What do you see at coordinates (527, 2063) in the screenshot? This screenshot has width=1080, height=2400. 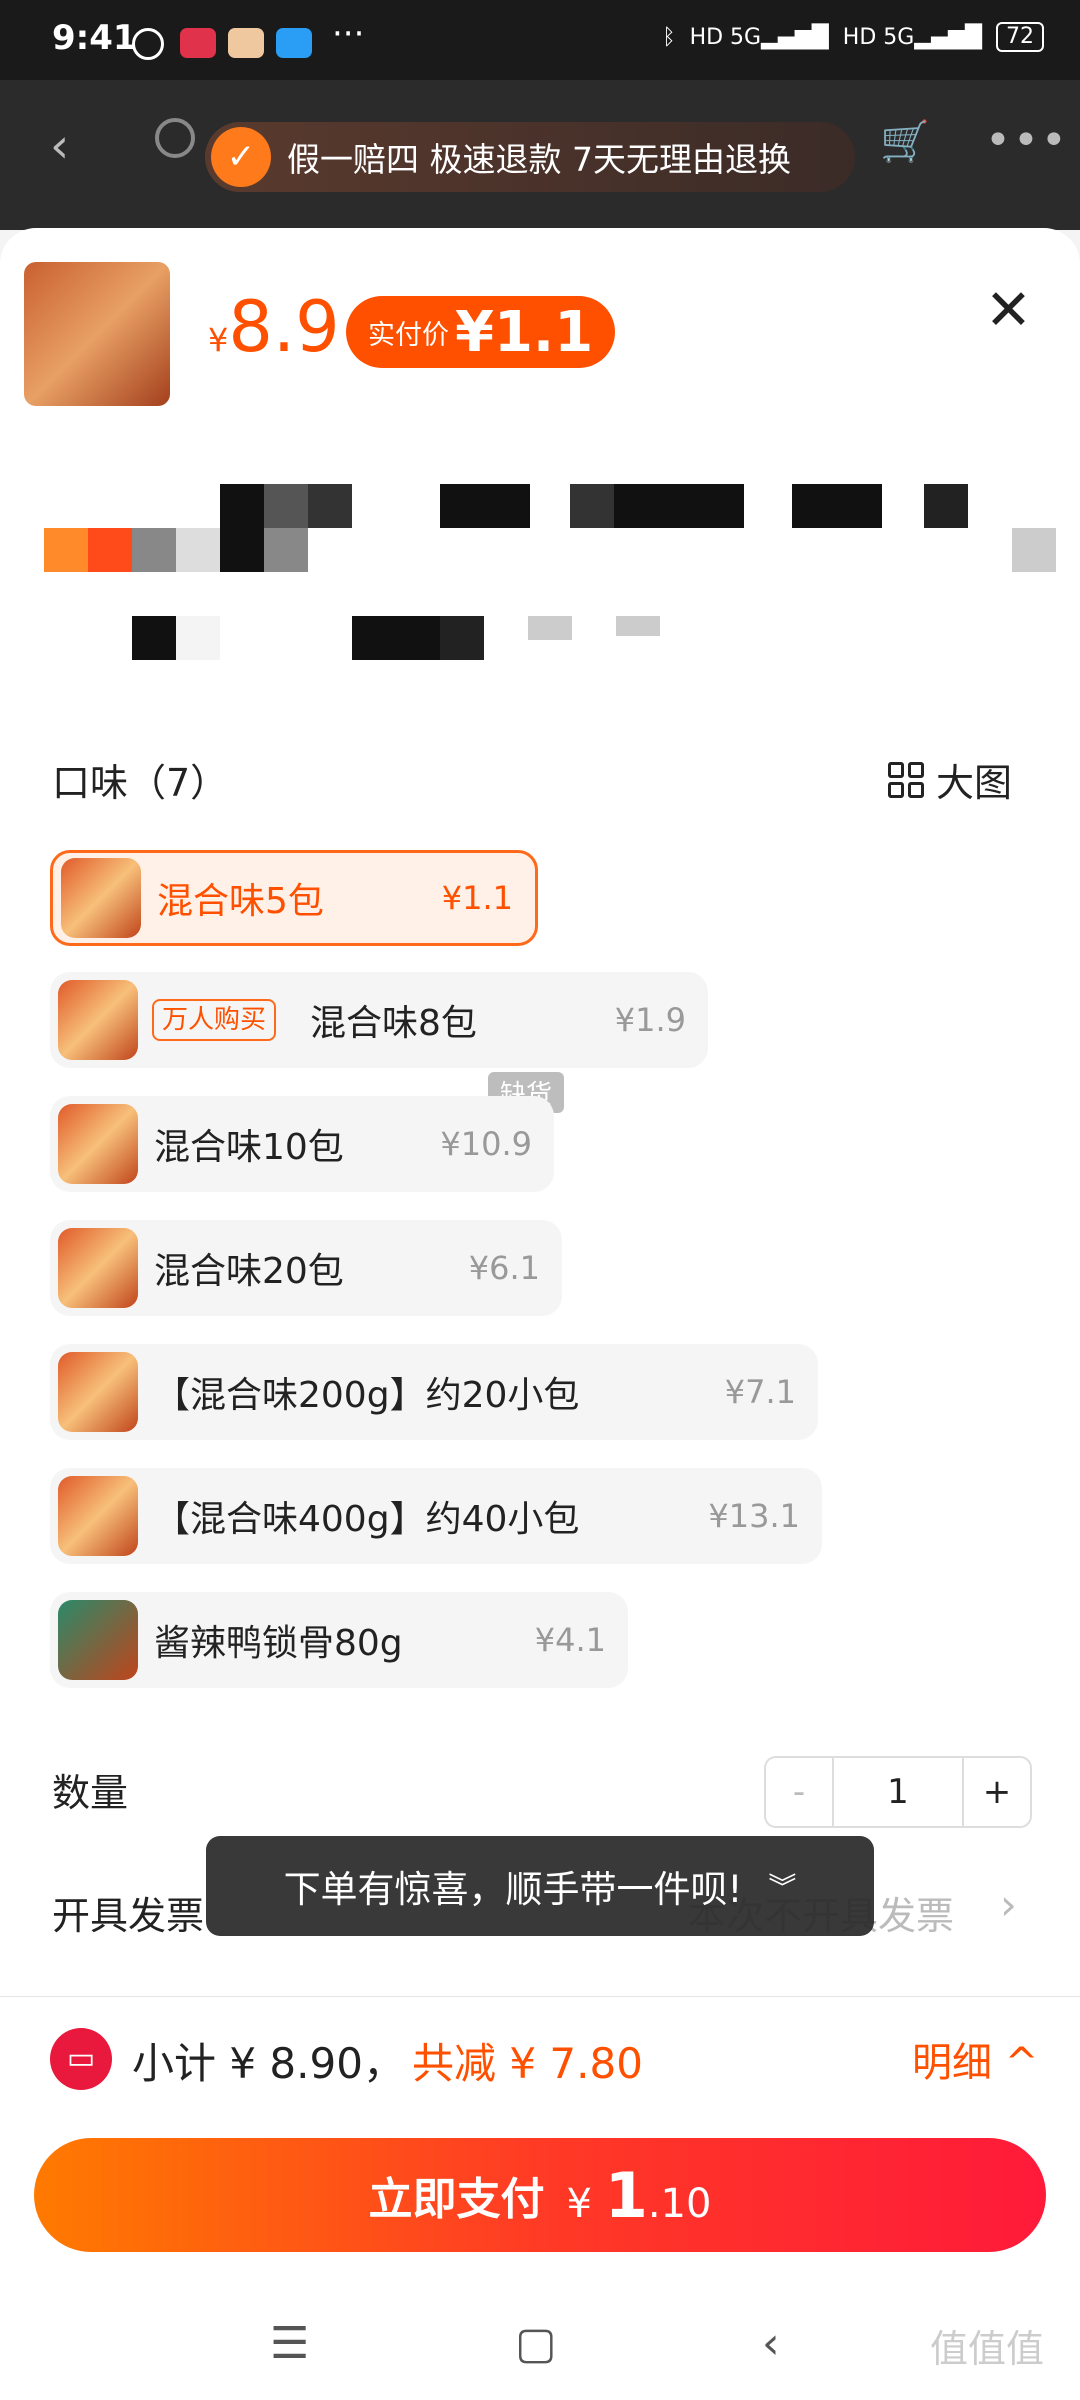 I see `discount-text: 共减 ¥ 7.80` at bounding box center [527, 2063].